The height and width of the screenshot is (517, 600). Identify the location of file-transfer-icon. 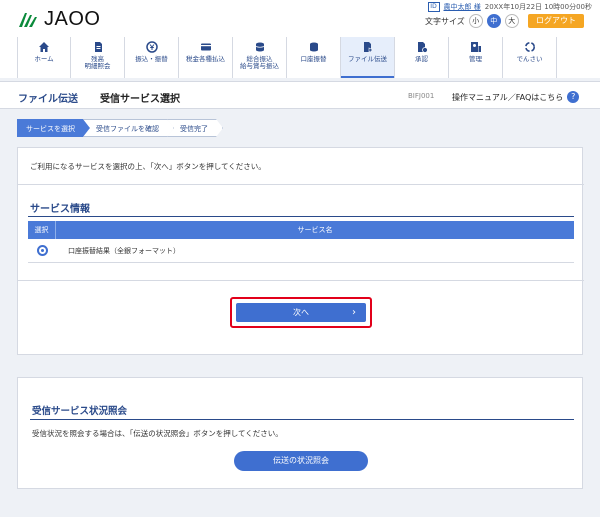
(368, 47).